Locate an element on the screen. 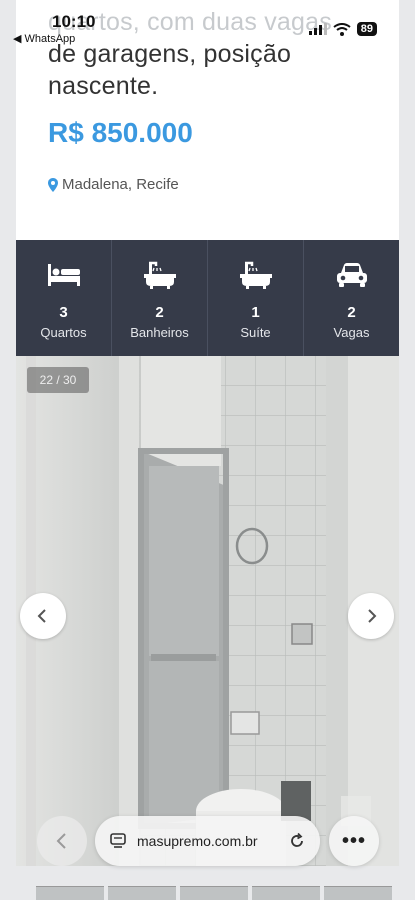 The width and height of the screenshot is (415, 900). map-pin-icon is located at coordinates (53, 184).